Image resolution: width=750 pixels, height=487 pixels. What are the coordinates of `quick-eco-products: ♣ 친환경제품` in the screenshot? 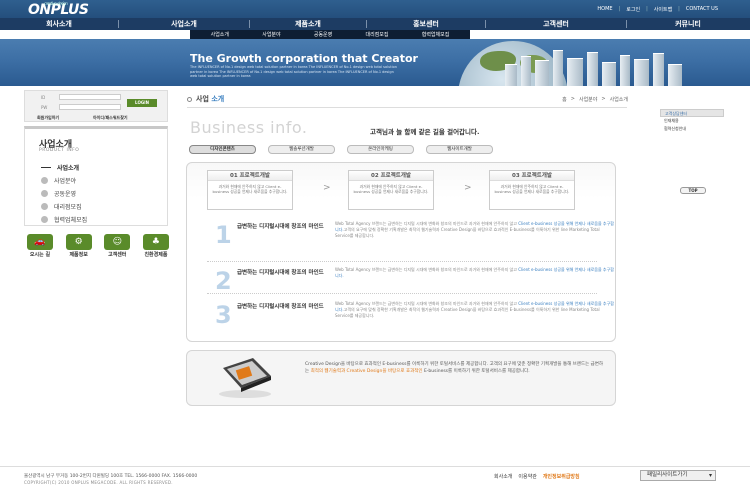 It's located at (156, 246).